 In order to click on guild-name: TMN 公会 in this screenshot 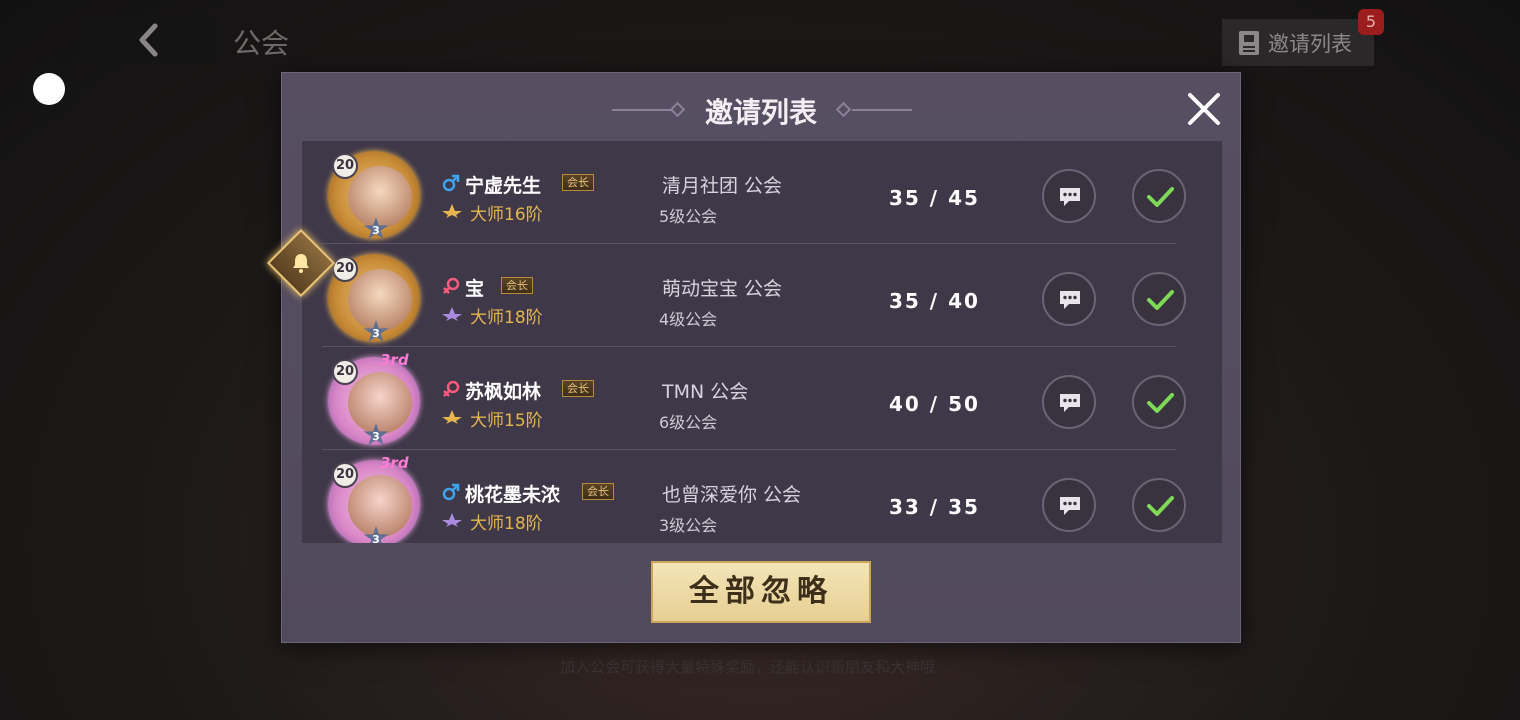, I will do `click(705, 392)`.